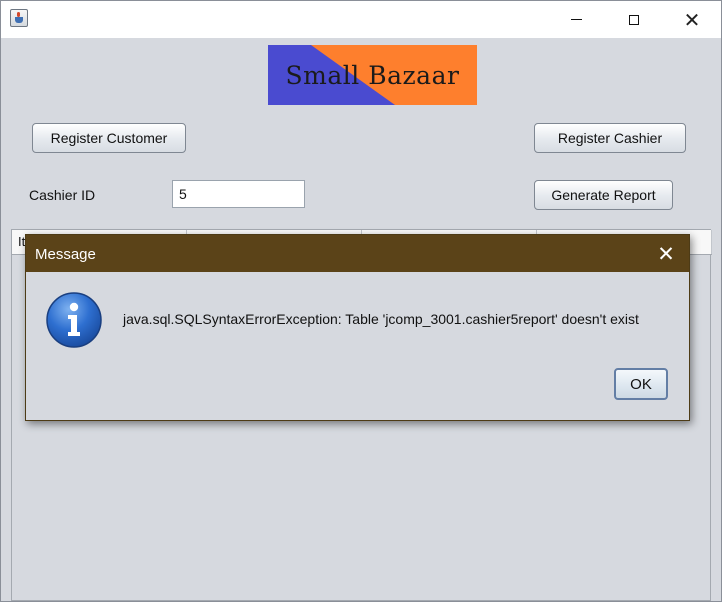 The width and height of the screenshot is (722, 602). I want to click on info-icon, so click(74, 320).